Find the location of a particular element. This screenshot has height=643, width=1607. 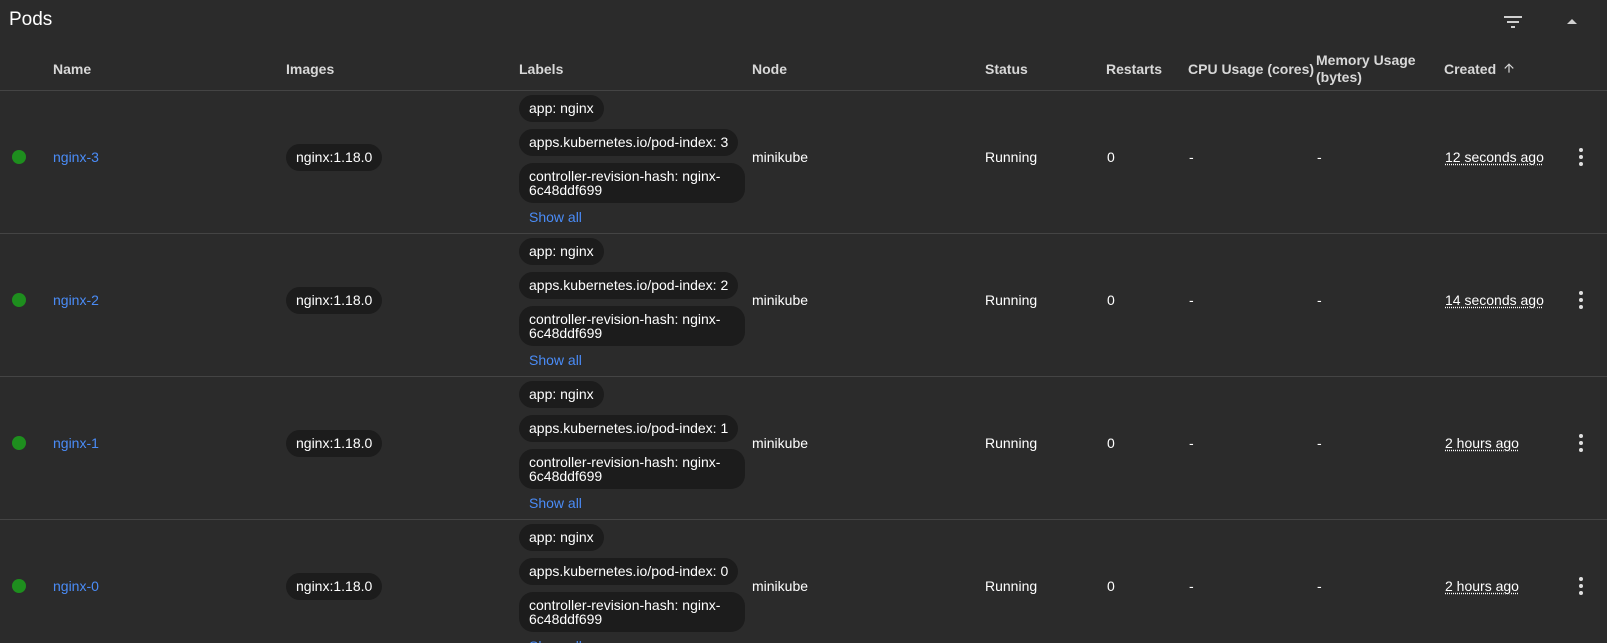

column-header-node: Node is located at coordinates (769, 69).